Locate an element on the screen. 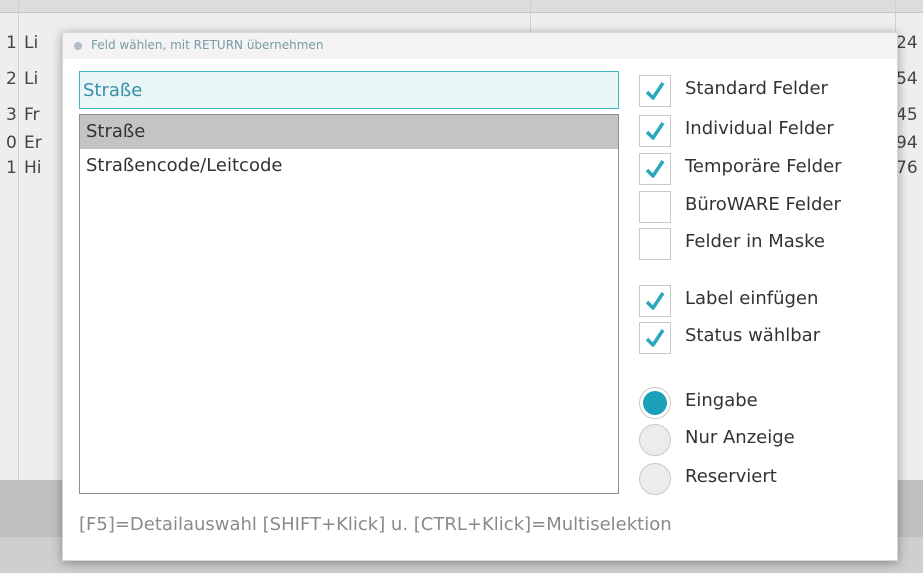 The width and height of the screenshot is (923, 573). checkbox-label: Standard Felder is located at coordinates (756, 88).